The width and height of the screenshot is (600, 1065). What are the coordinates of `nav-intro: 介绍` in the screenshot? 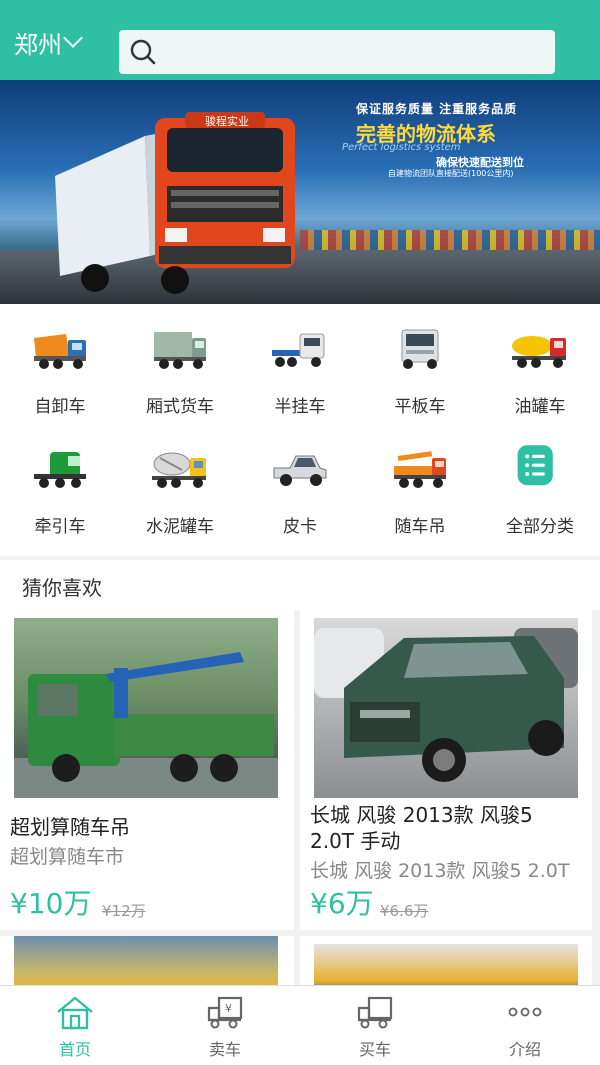 It's located at (525, 1025).